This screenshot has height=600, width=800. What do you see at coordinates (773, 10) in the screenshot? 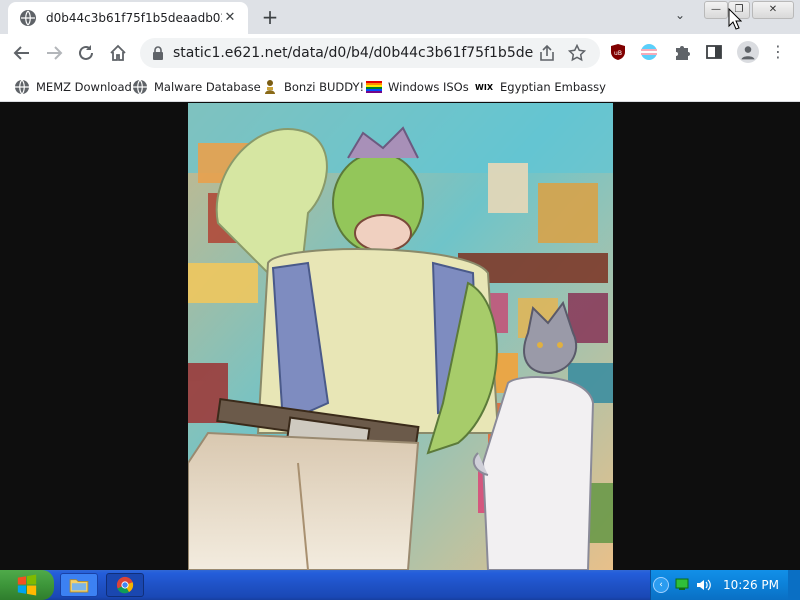
I see `close-window-button: ✕` at bounding box center [773, 10].